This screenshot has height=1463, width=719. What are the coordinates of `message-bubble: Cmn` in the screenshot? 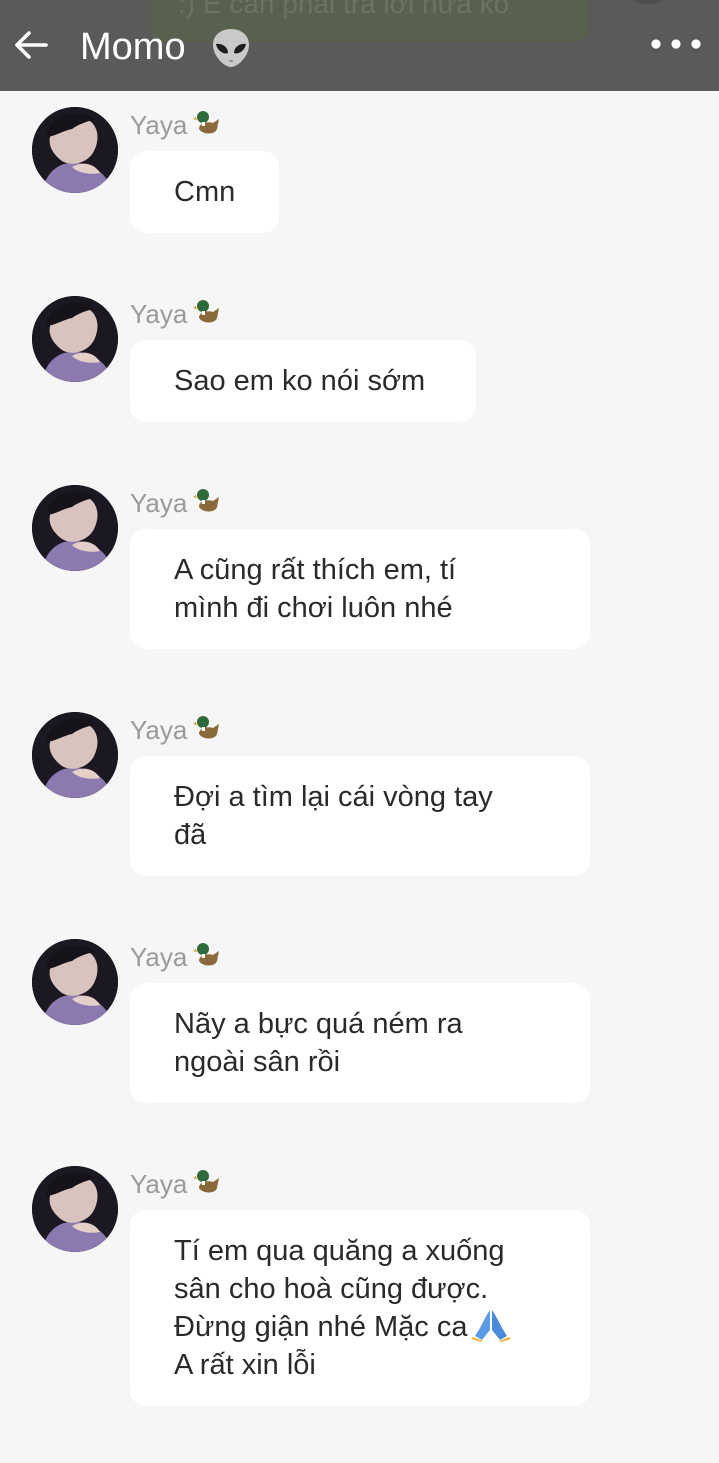 It's located at (204, 192).